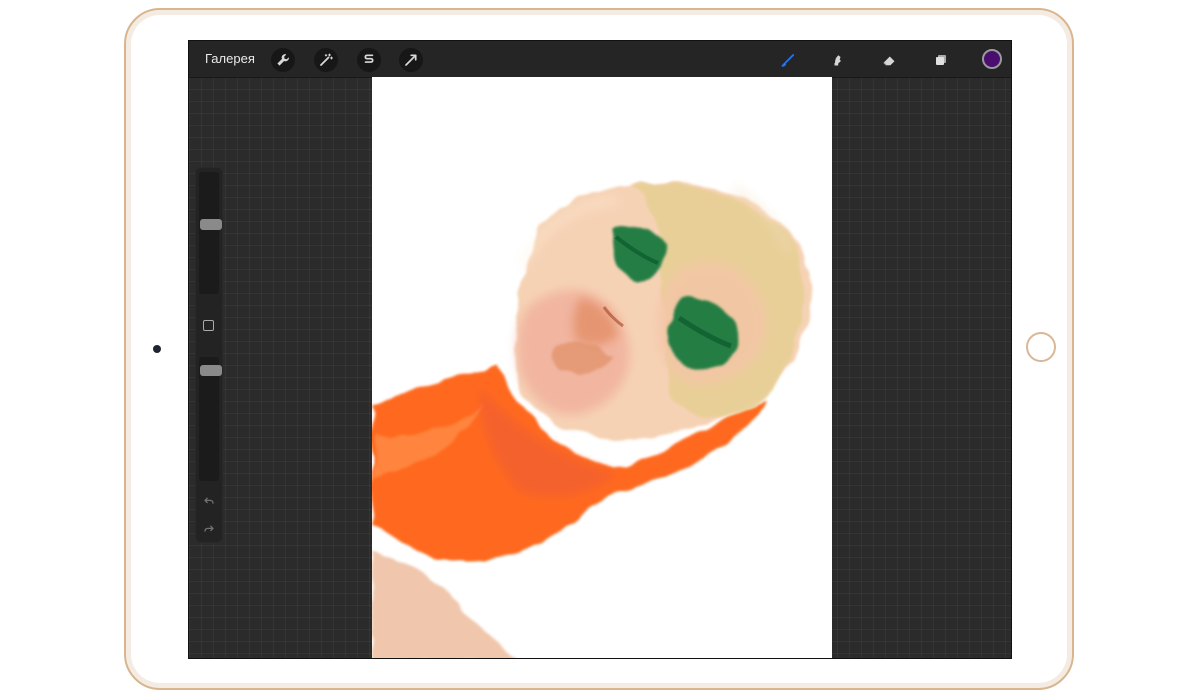 This screenshot has height=700, width=1200. Describe the element at coordinates (211, 370) in the screenshot. I see `opacity-thumb` at that location.